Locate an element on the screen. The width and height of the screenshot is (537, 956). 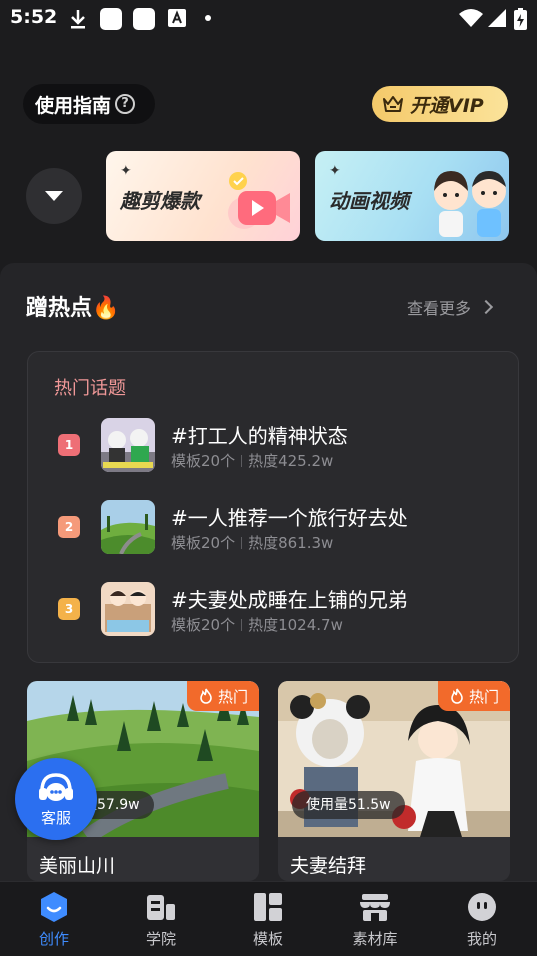
rank-badge: 1 is located at coordinates (69, 445).